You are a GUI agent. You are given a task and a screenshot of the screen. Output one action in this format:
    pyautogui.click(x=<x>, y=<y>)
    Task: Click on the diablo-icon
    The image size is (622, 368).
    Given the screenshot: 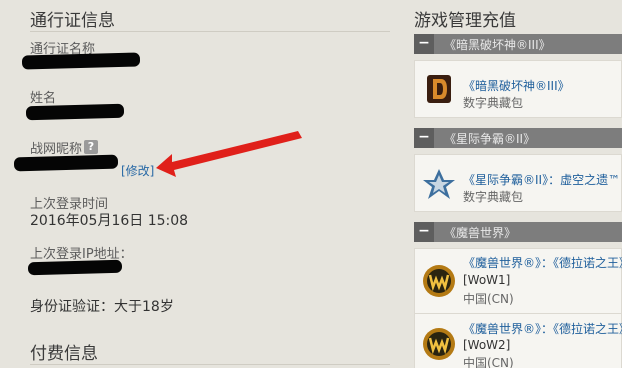 What is the action you would take?
    pyautogui.click(x=439, y=89)
    